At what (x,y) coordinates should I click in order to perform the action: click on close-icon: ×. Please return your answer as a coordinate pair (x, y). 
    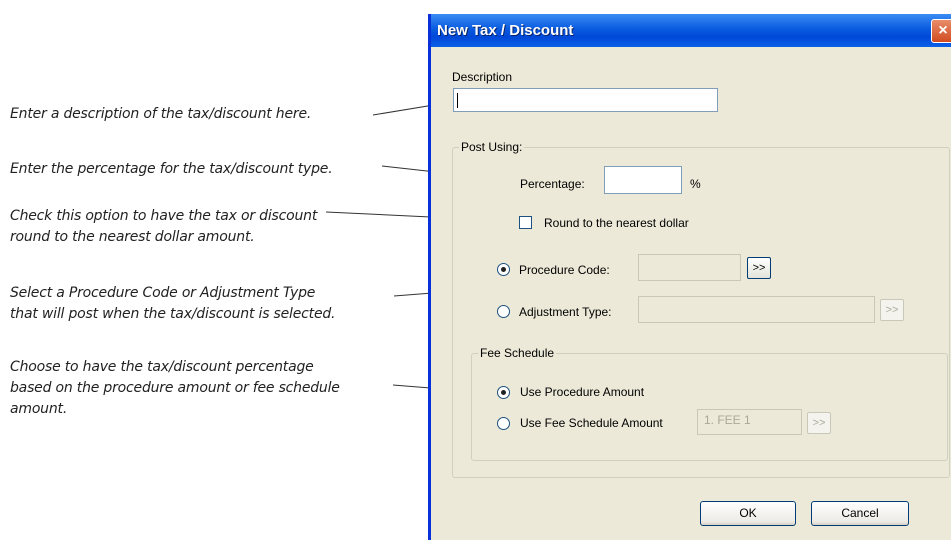
    Looking at the image, I should click on (941, 31).